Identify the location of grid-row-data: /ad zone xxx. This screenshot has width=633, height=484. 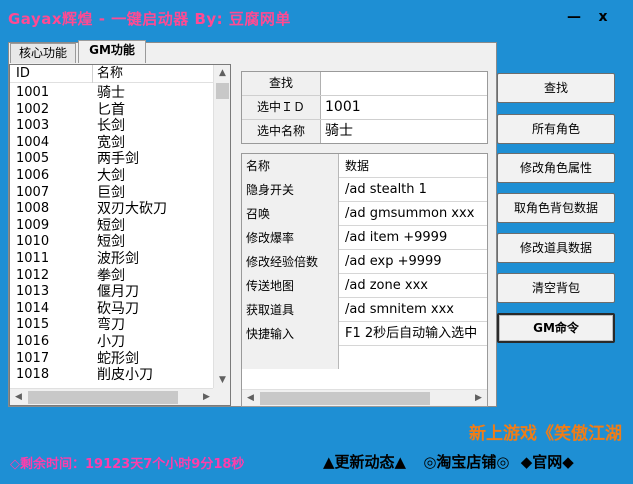
(386, 286).